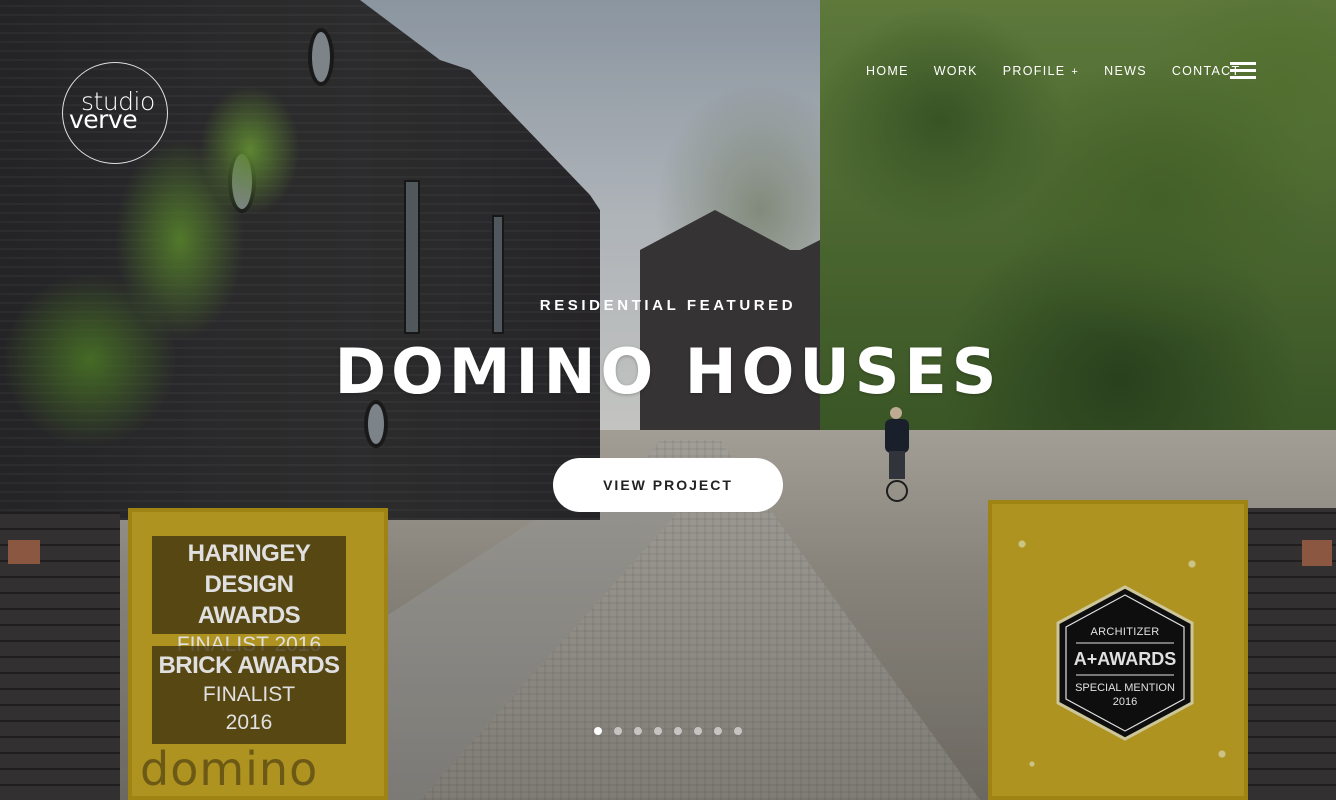 This screenshot has height=800, width=1336. I want to click on slider-pagination, so click(674, 731).